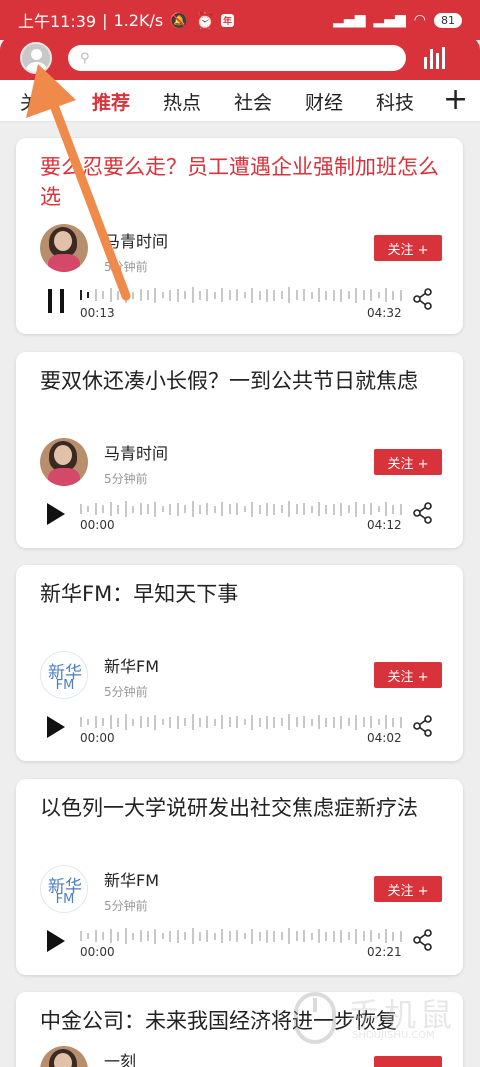 Image resolution: width=480 pixels, height=1067 pixels. I want to click on current-time: 00:13, so click(97, 313).